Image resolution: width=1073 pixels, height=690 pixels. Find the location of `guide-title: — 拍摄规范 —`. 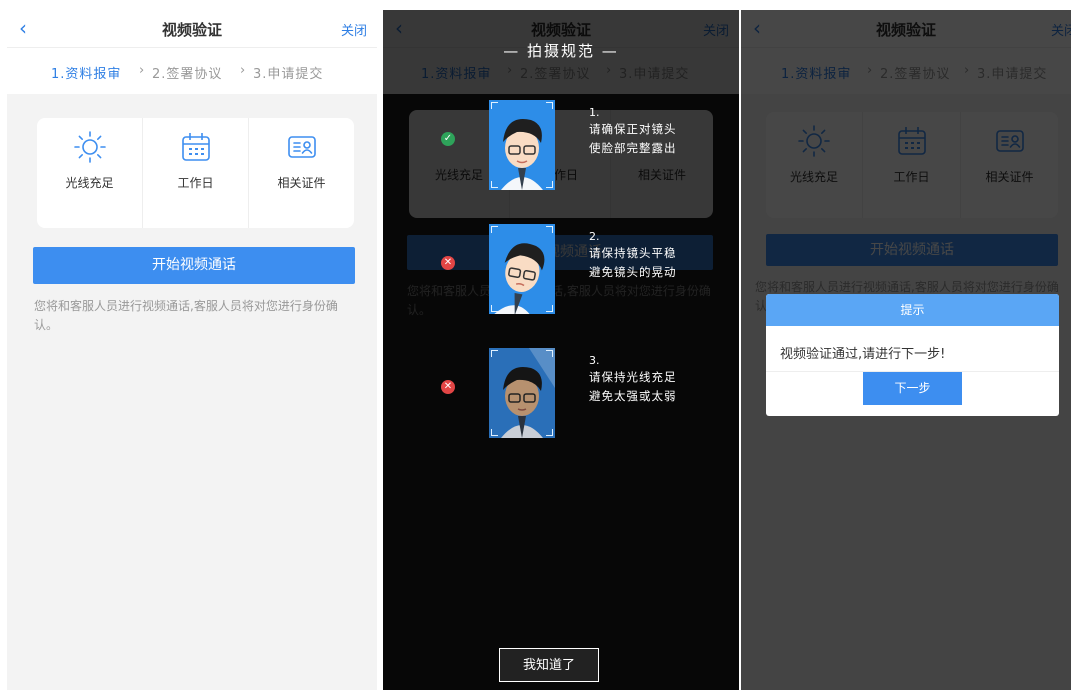

guide-title: — 拍摄规范 — is located at coordinates (561, 51).